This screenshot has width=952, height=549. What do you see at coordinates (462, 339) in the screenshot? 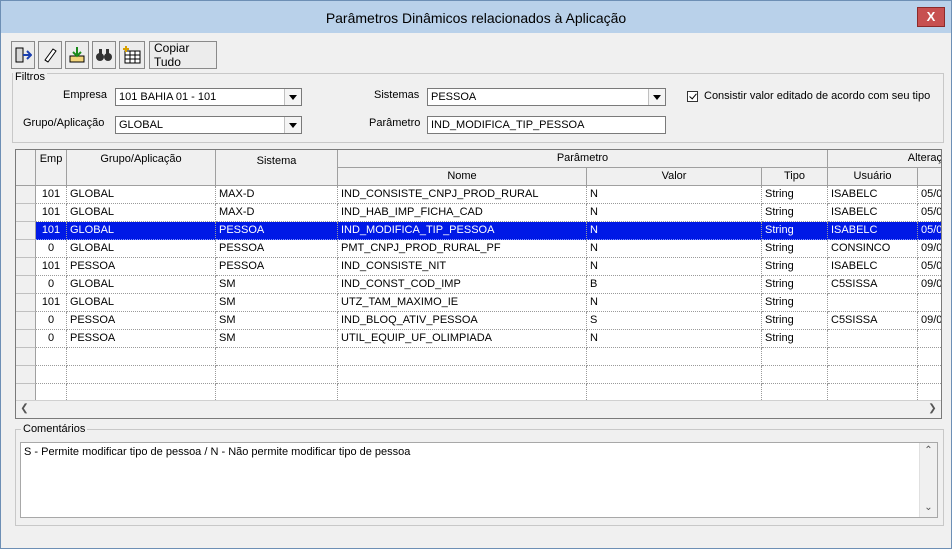
I see `cell-nome: UTIL_EQUIP_UF_OLIMPIADA` at bounding box center [462, 339].